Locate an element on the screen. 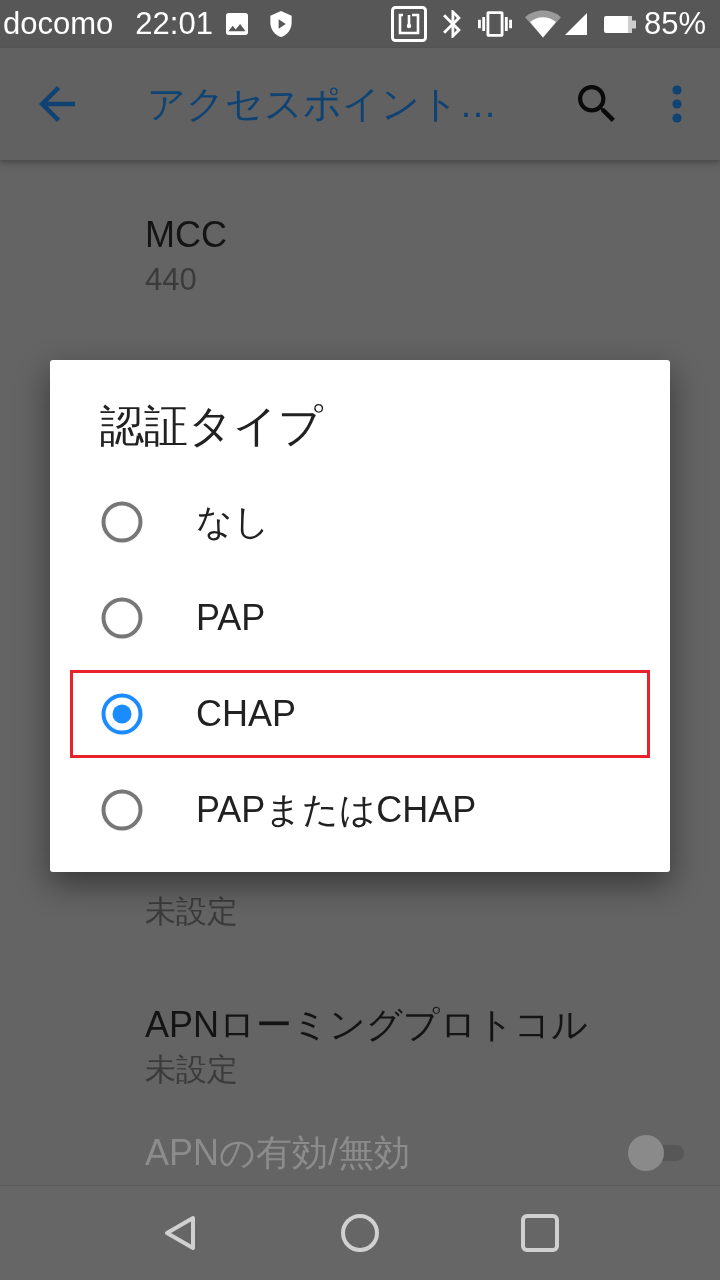  battery-icon is located at coordinates (619, 24).